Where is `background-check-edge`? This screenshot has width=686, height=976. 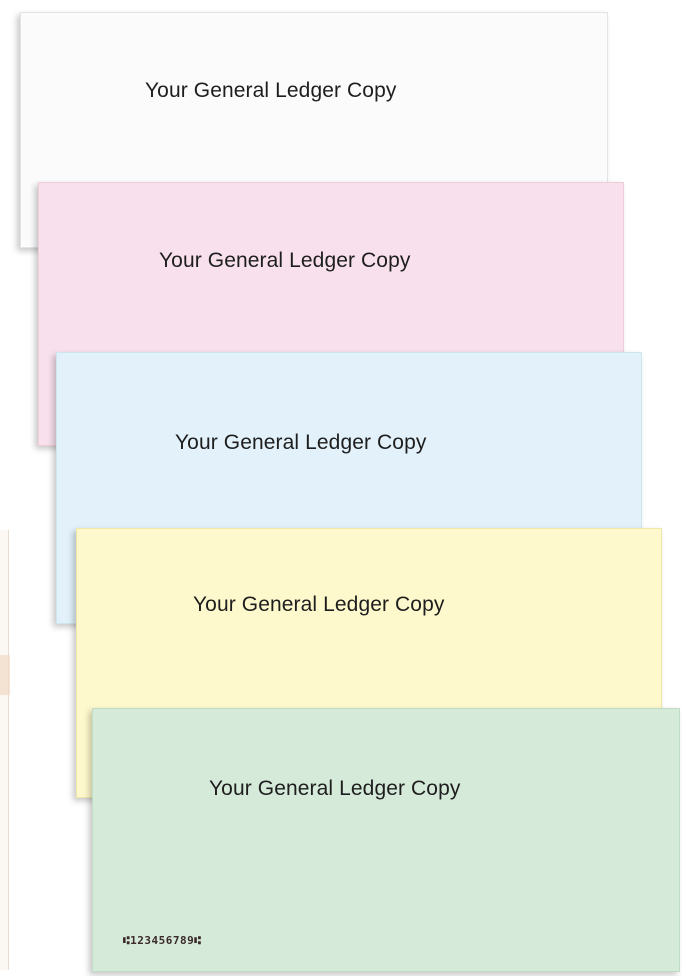
background-check-edge is located at coordinates (4, 750).